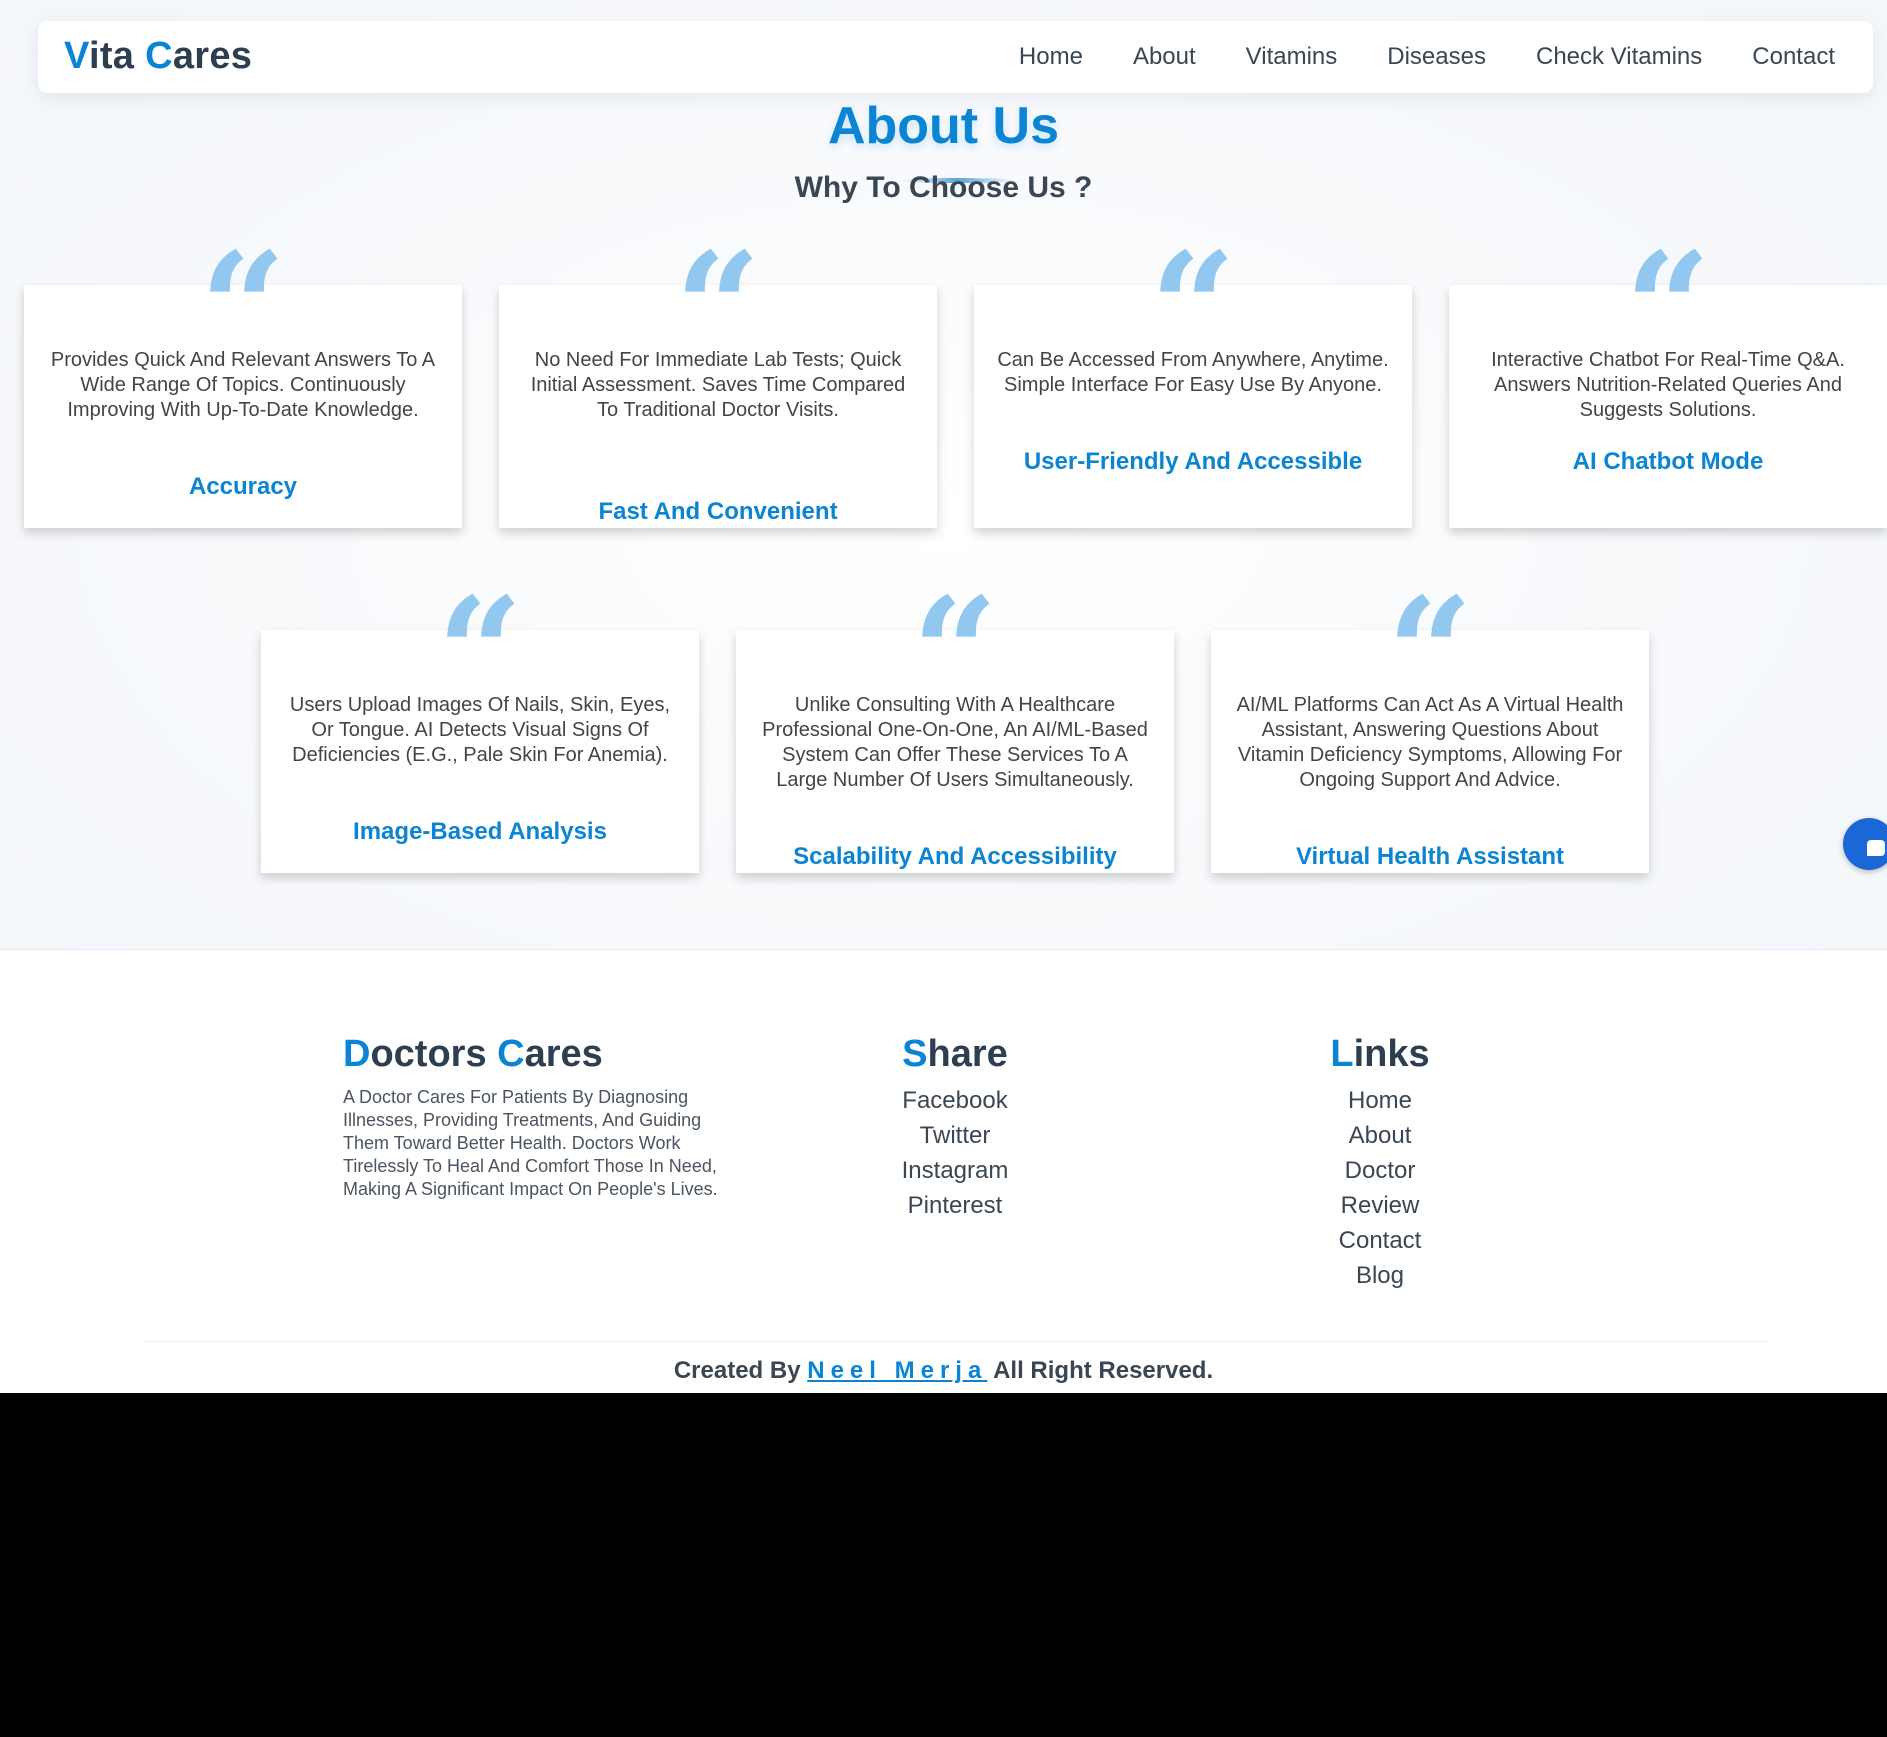 The image size is (1887, 1737). Describe the element at coordinates (955, 1135) in the screenshot. I see `footer-link-twitter: Twitter` at that location.